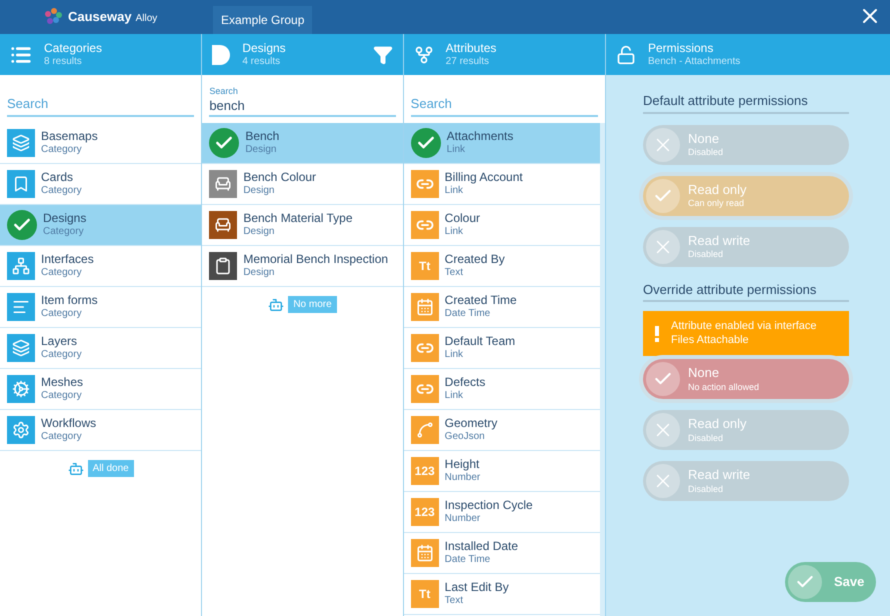 This screenshot has height=616, width=890. I want to click on column-subtitle: Bench - Attachments, so click(695, 62).